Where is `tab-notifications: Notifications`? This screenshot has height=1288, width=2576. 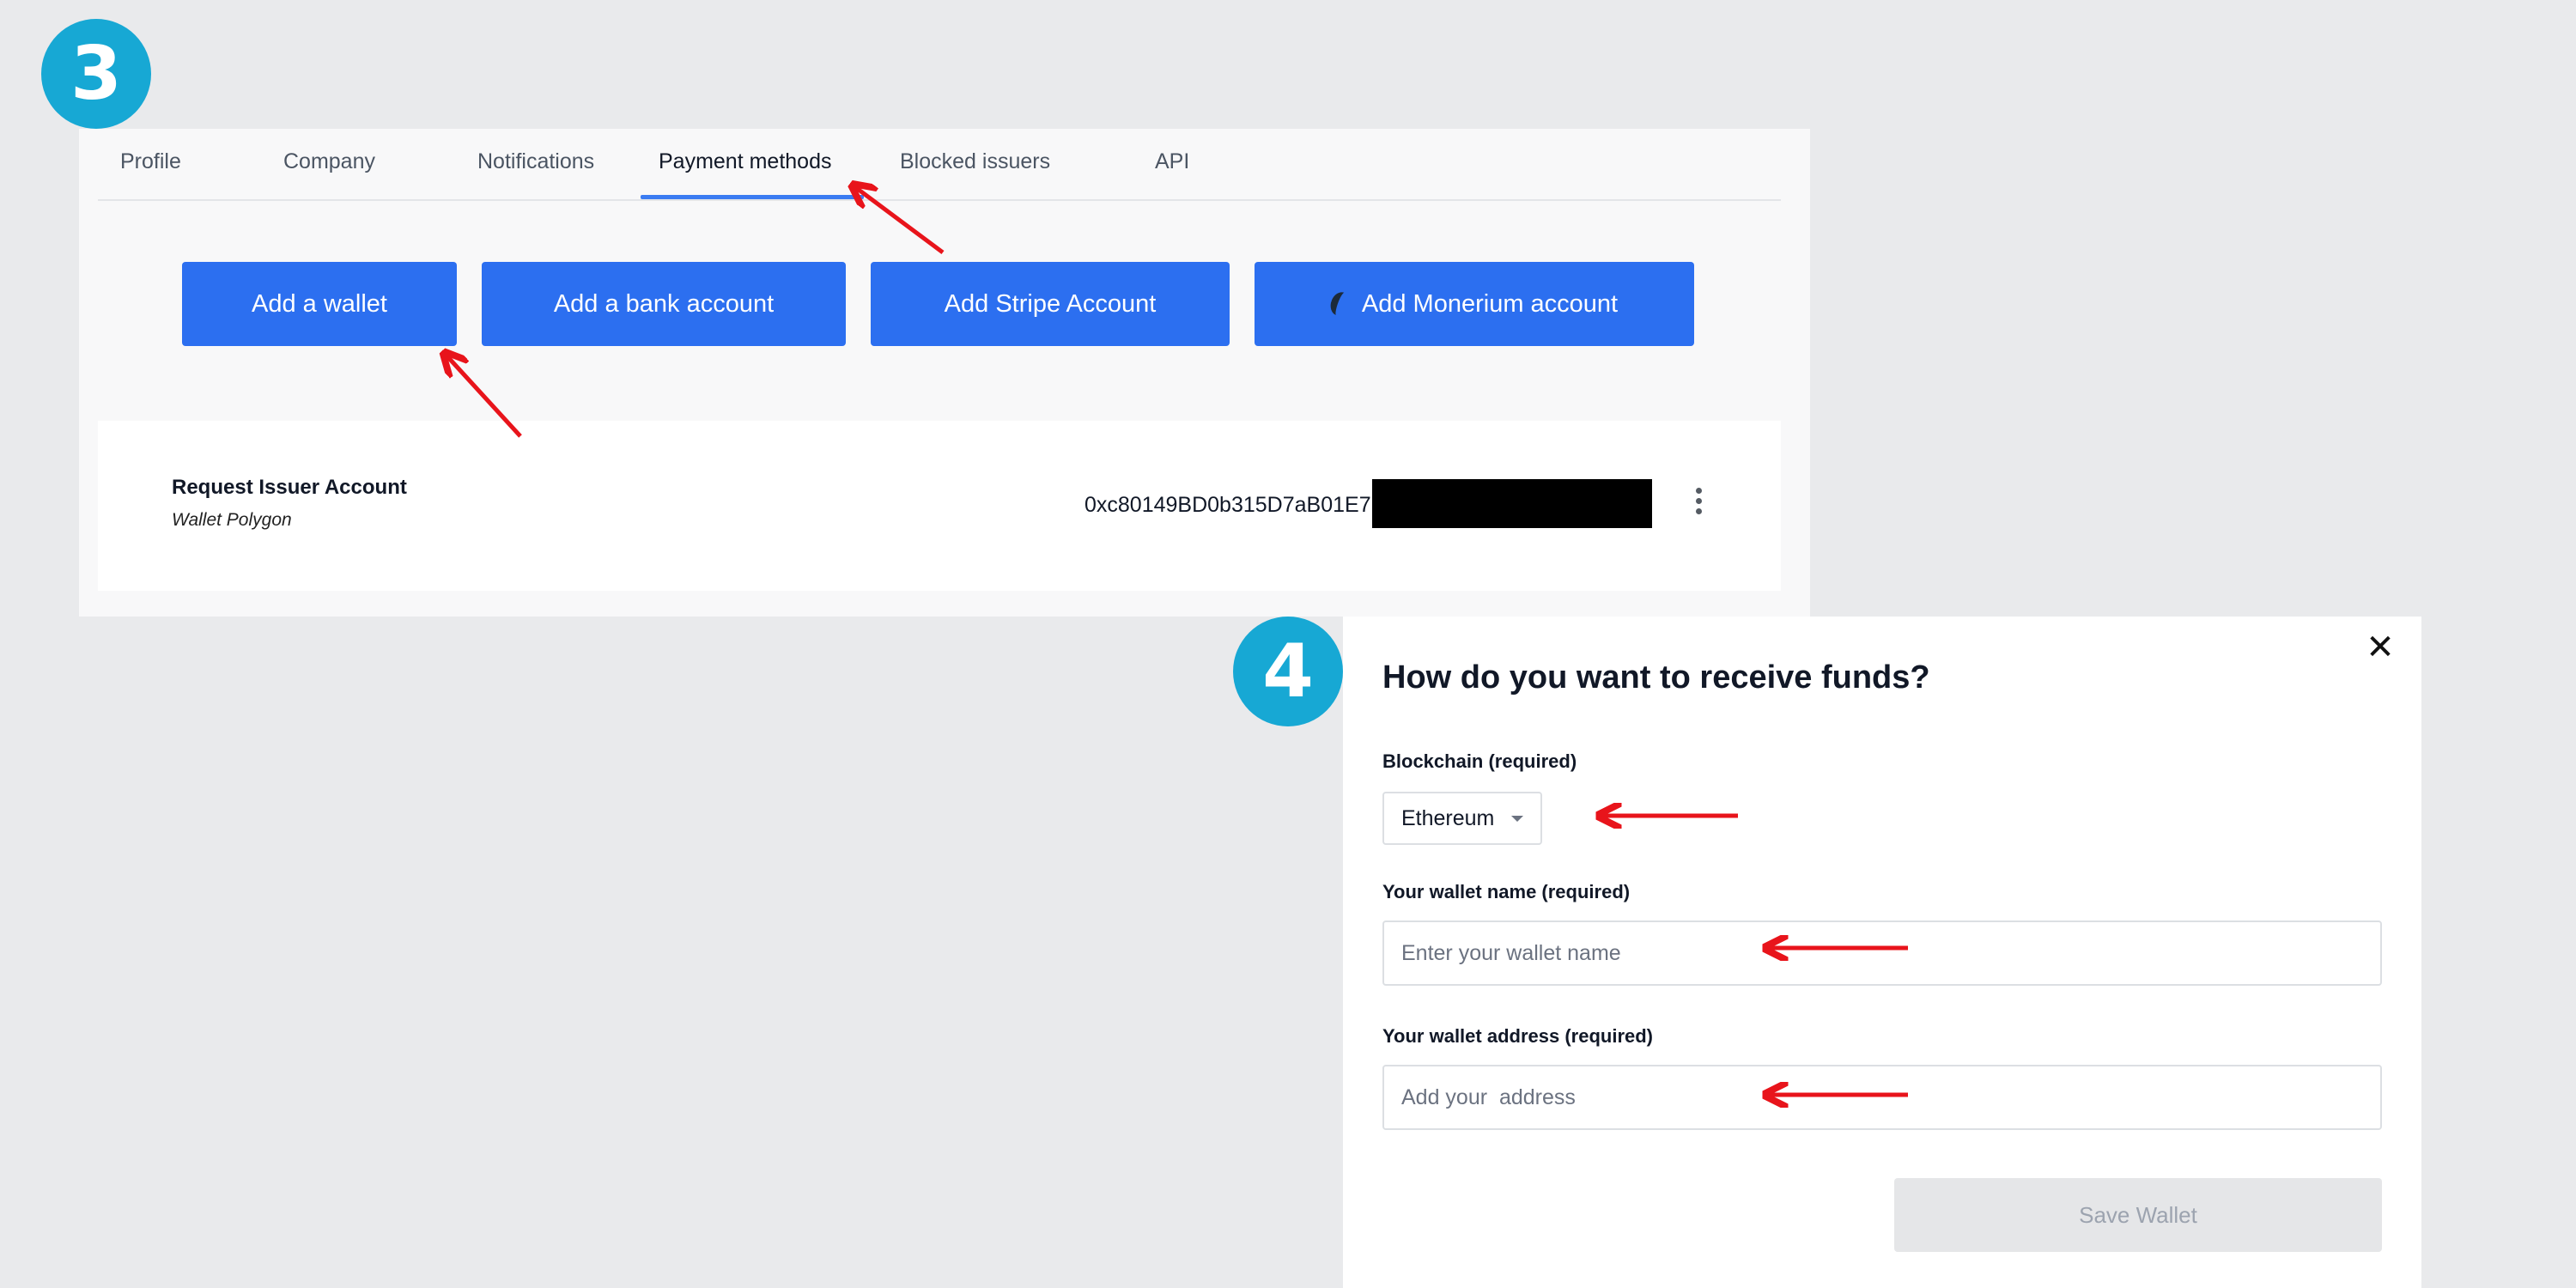
tab-notifications: Notifications is located at coordinates (535, 172).